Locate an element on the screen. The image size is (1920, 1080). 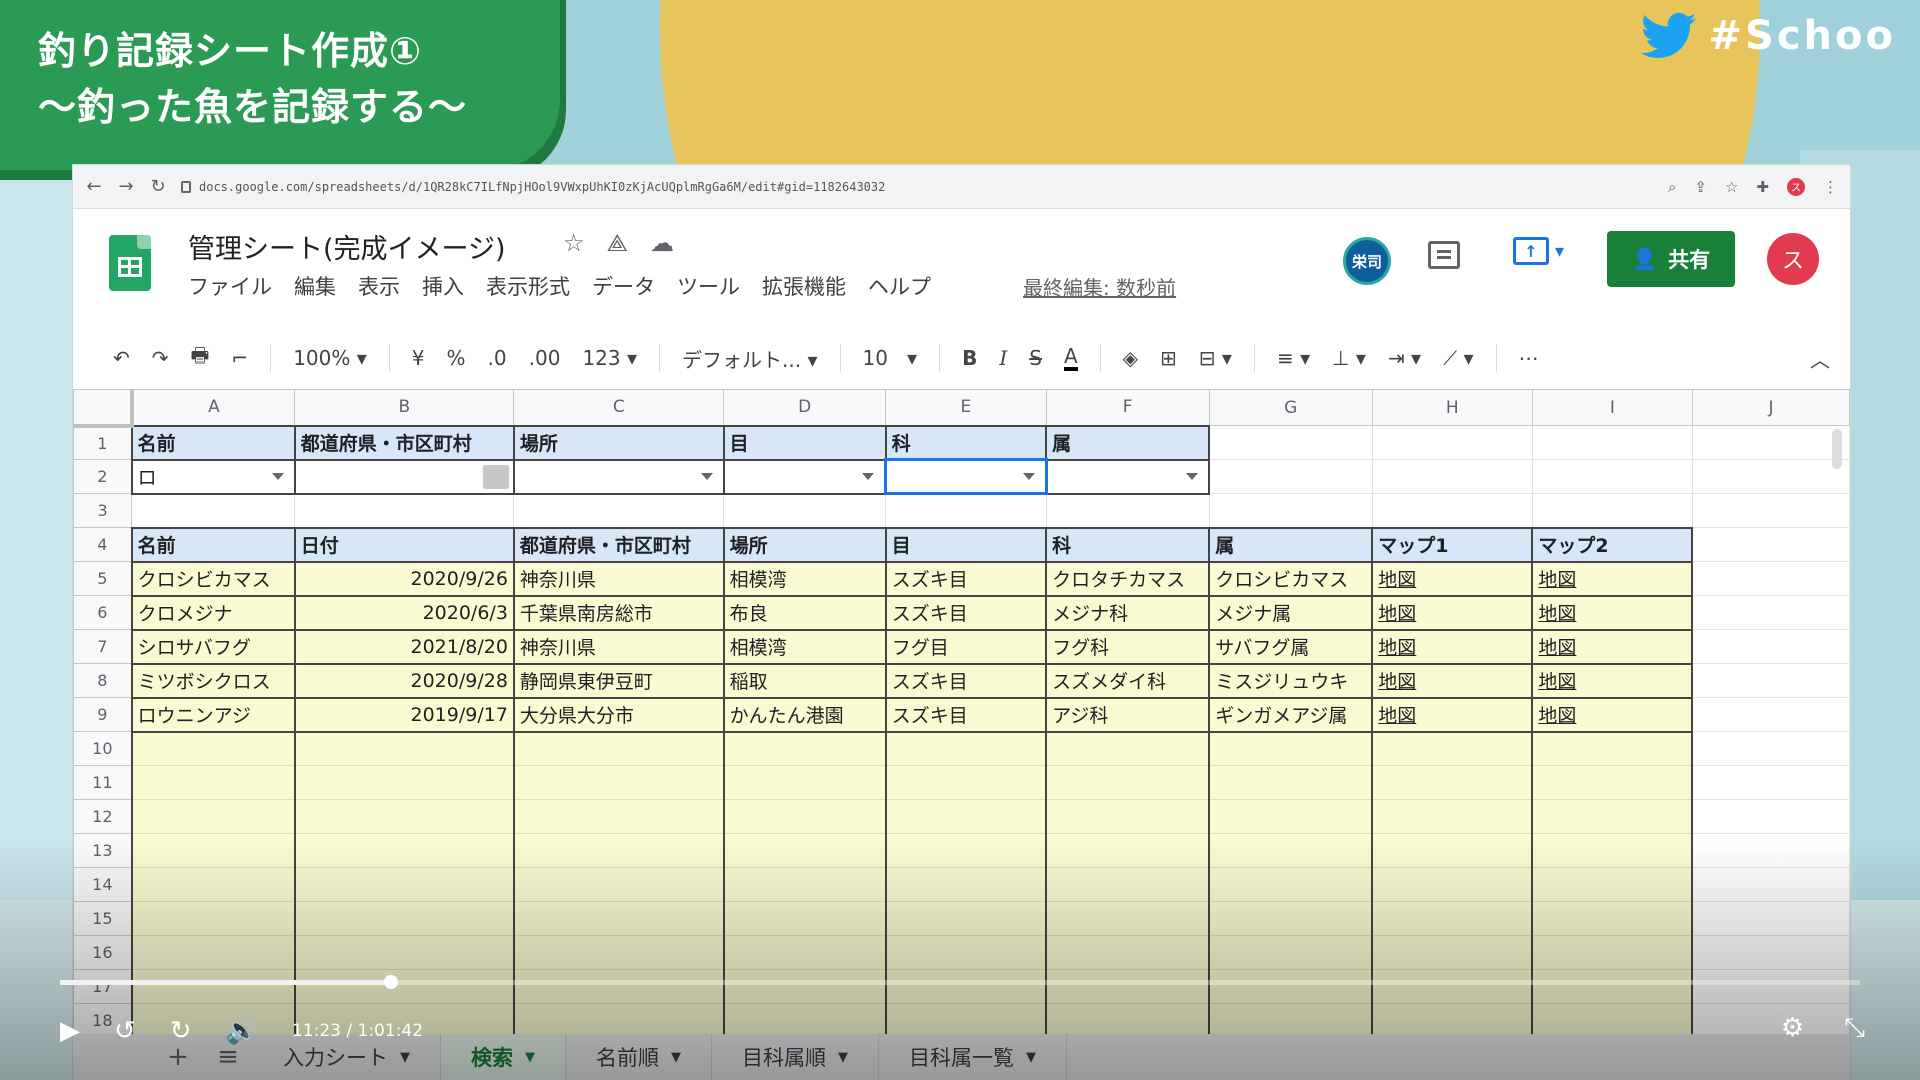
data-cell: ロウニンアジ is located at coordinates (213, 714).